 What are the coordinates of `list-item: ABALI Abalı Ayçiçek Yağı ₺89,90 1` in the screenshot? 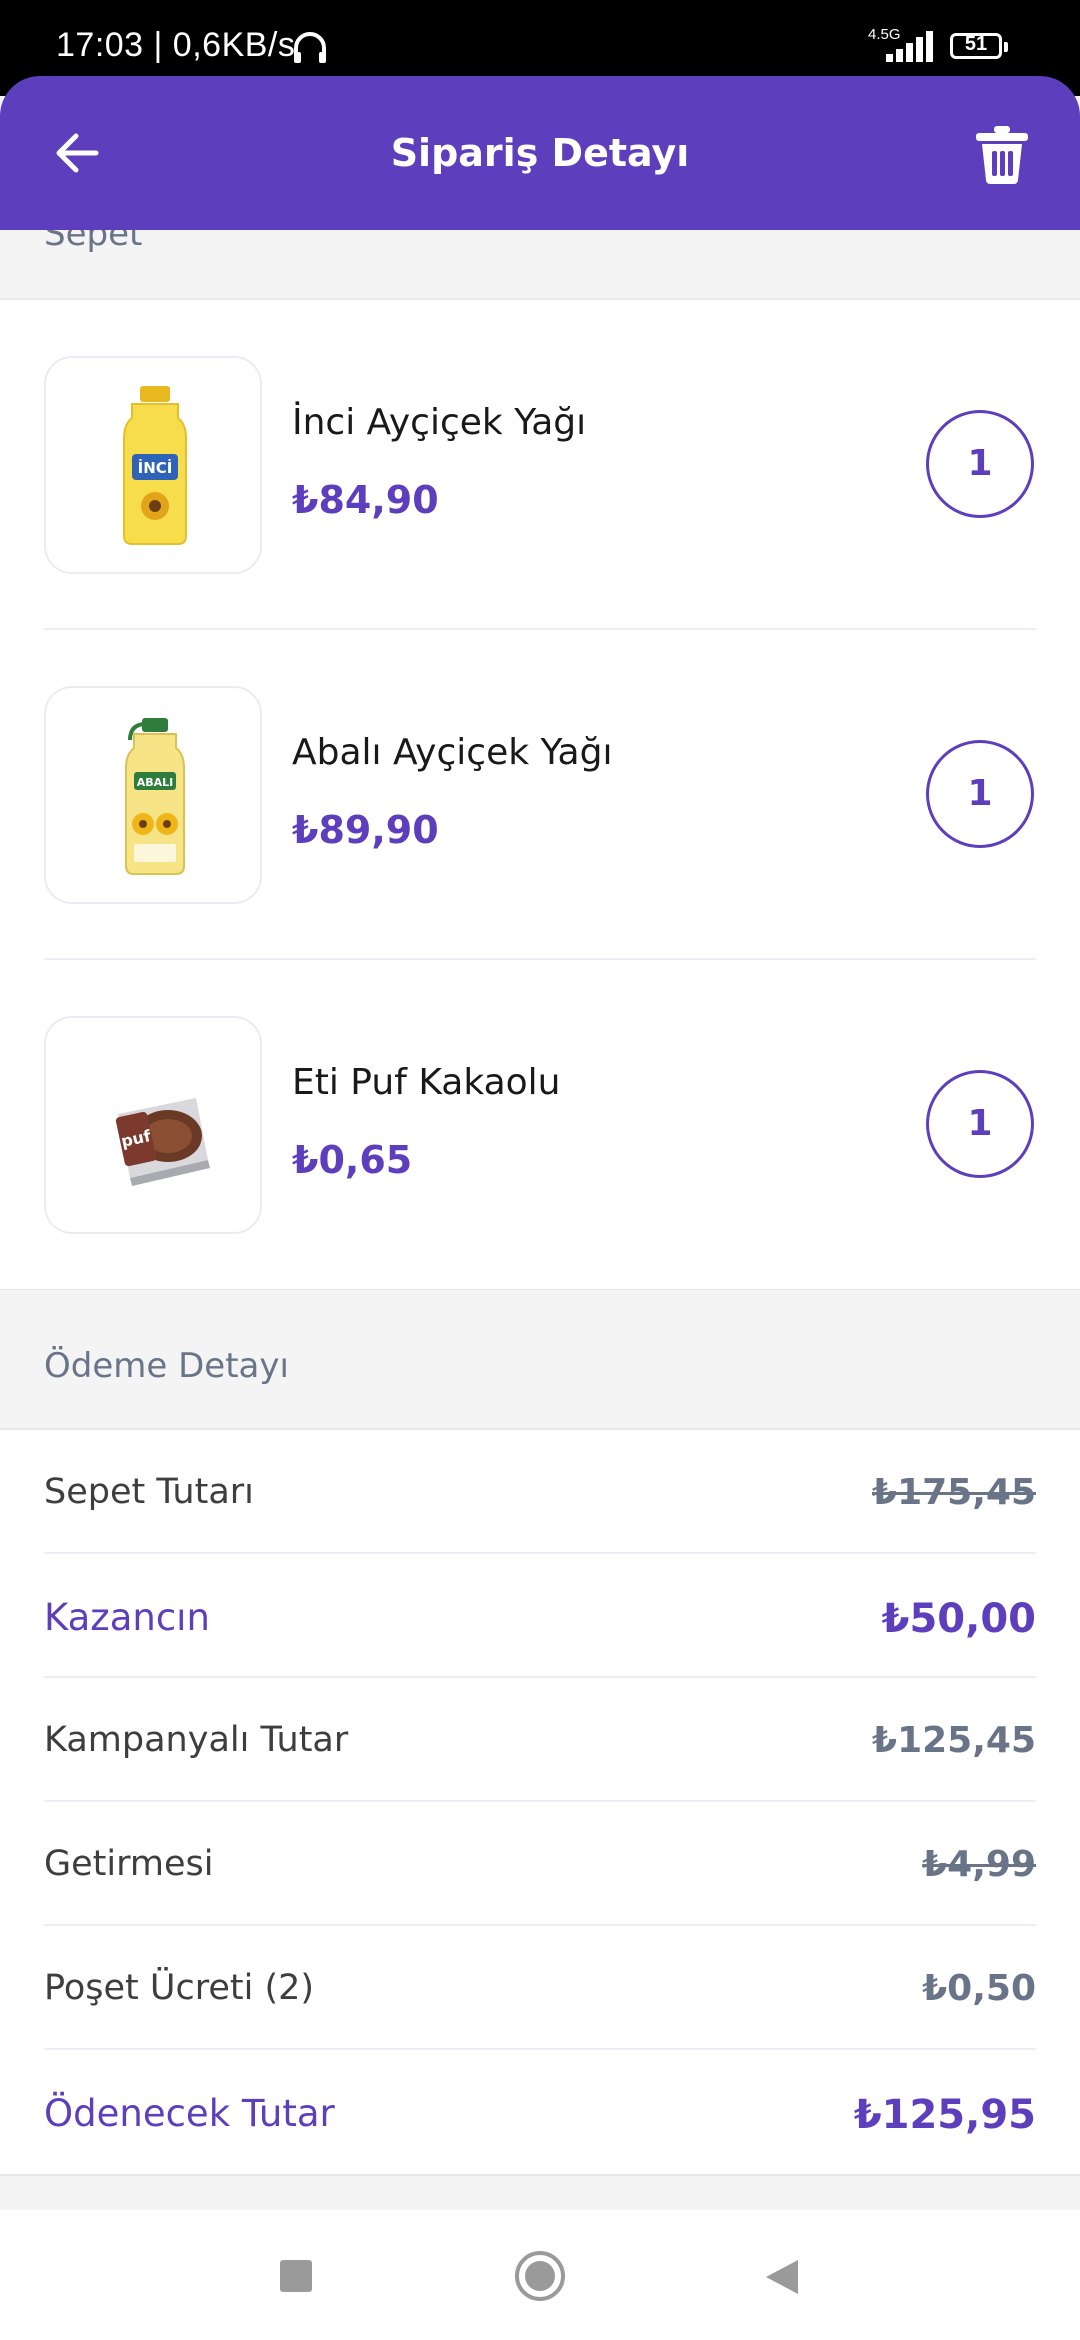 It's located at (540, 795).